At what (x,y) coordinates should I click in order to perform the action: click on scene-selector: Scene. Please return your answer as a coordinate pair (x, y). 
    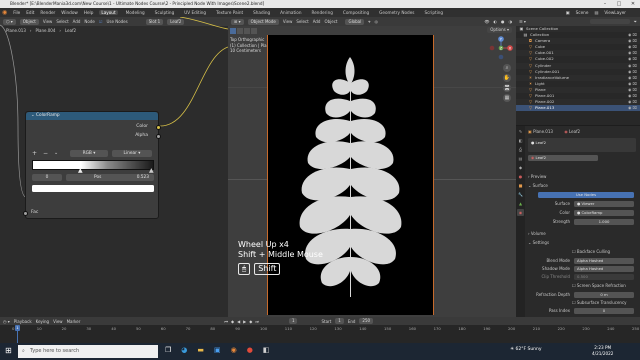
    Looking at the image, I should click on (582, 12).